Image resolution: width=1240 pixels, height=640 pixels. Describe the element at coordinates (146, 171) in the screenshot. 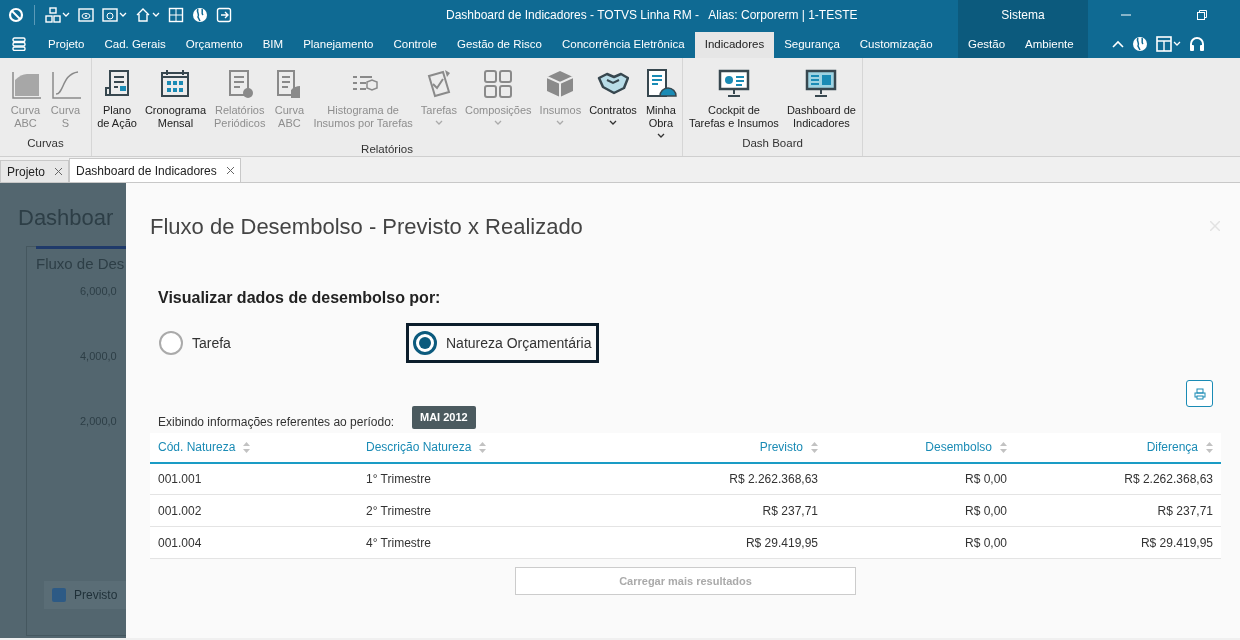

I see `tab-label: Dashboard de Indicadores` at that location.